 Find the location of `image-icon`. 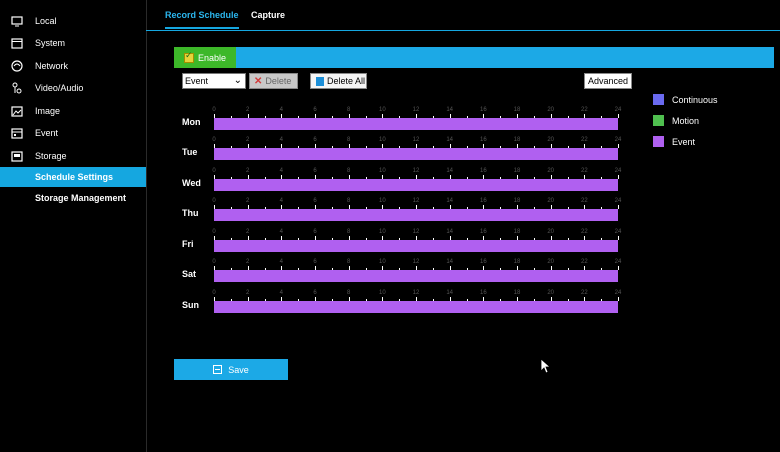

image-icon is located at coordinates (17, 111).